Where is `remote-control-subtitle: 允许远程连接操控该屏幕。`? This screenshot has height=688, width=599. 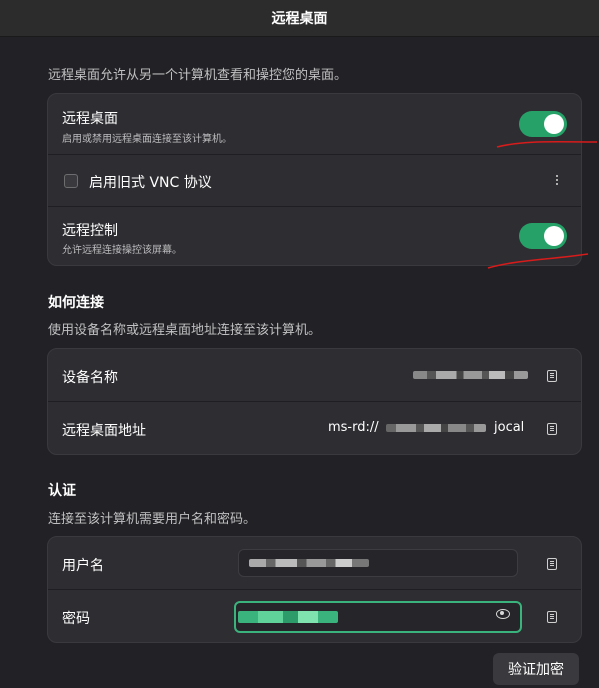 remote-control-subtitle: 允许远程连接操控该屏幕。 is located at coordinates (122, 250).